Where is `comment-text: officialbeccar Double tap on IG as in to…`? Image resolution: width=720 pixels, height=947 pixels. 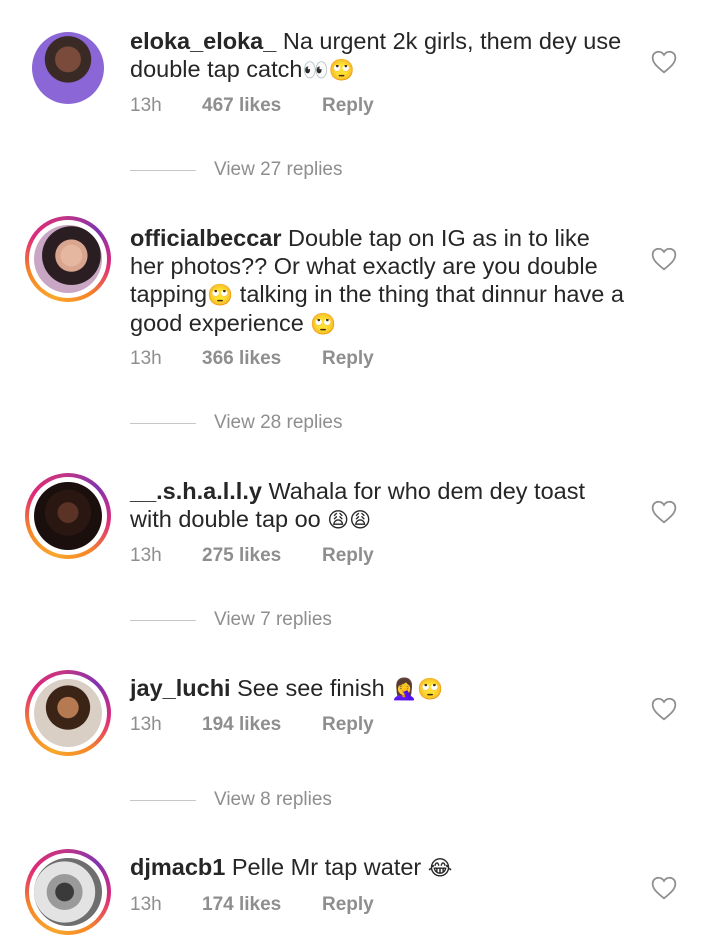
comment-text: officialbeccar Double tap on IG as in to… is located at coordinates (380, 281).